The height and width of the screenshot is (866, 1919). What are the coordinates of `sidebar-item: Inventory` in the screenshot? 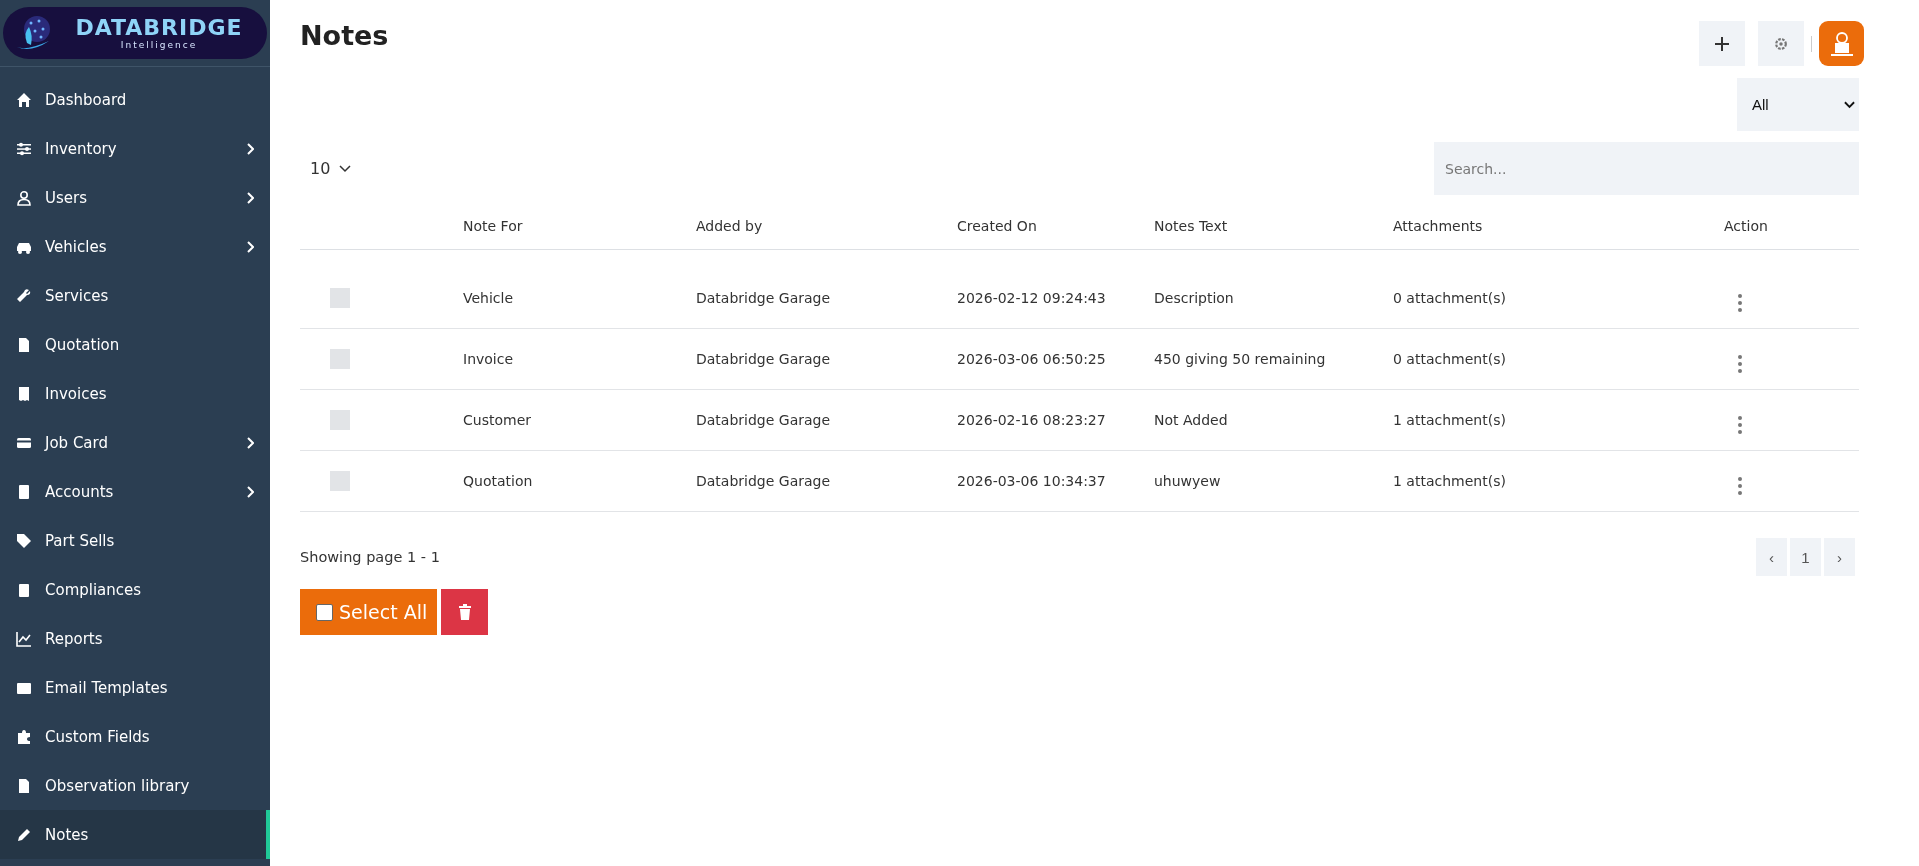 It's located at (135, 148).